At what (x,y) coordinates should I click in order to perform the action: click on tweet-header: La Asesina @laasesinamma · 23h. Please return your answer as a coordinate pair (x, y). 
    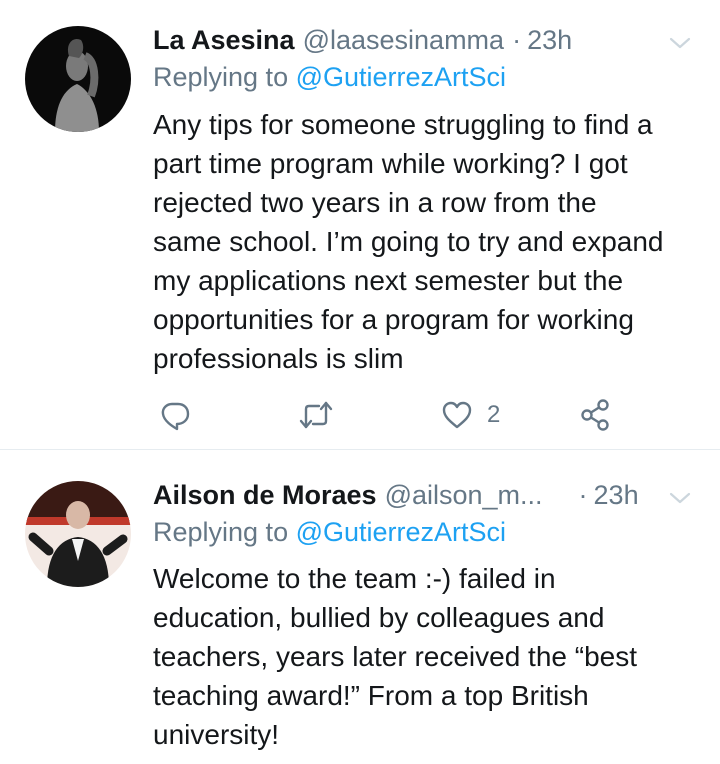
    Looking at the image, I should click on (362, 40).